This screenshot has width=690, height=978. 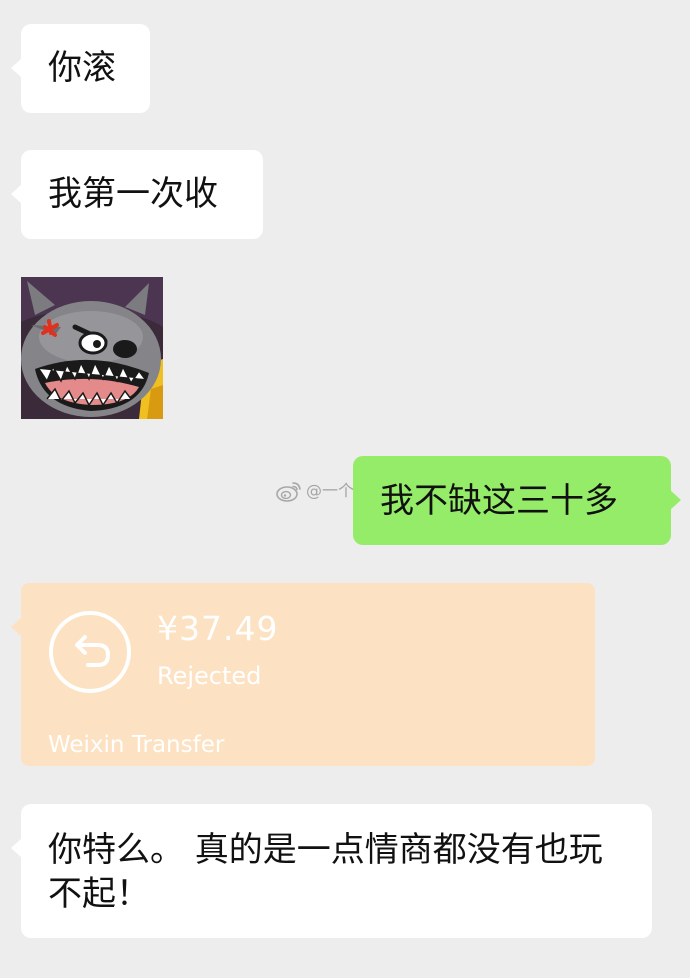 I want to click on message-bubble-incoming: 你特么。 真的是一点情商都没有也玩不起！, so click(x=331, y=871).